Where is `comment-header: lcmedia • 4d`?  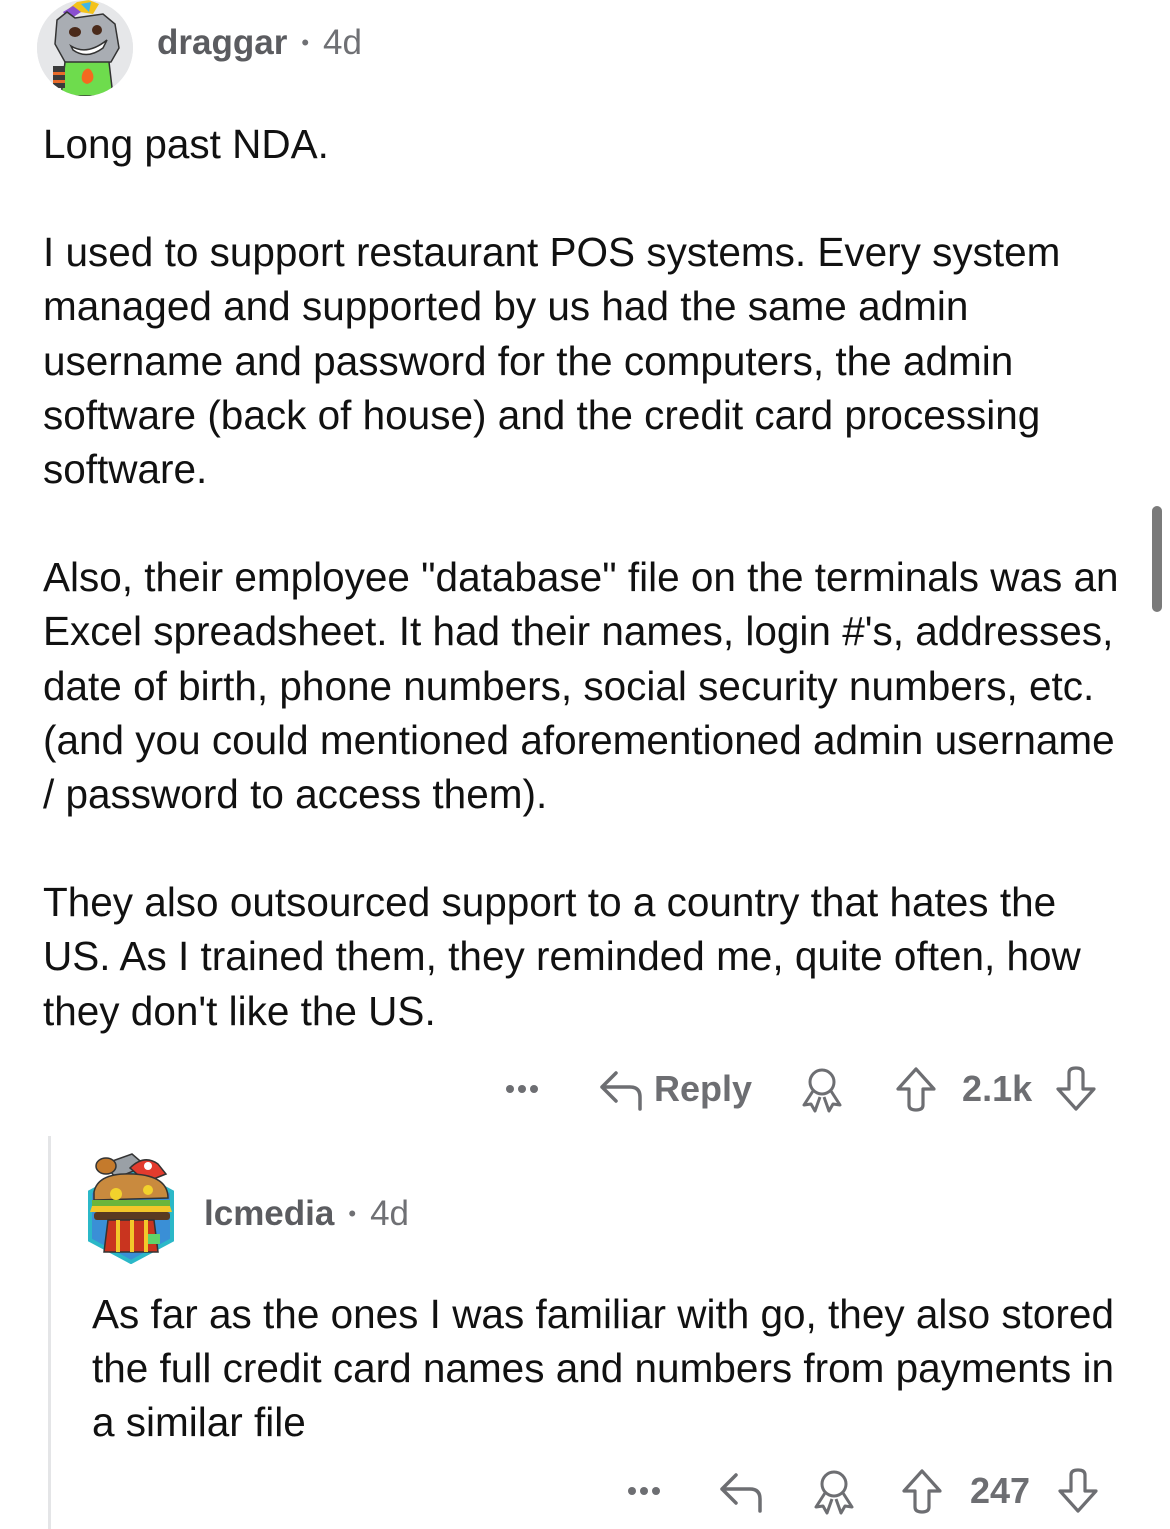
comment-header: lcmedia • 4d is located at coordinates (247, 1206).